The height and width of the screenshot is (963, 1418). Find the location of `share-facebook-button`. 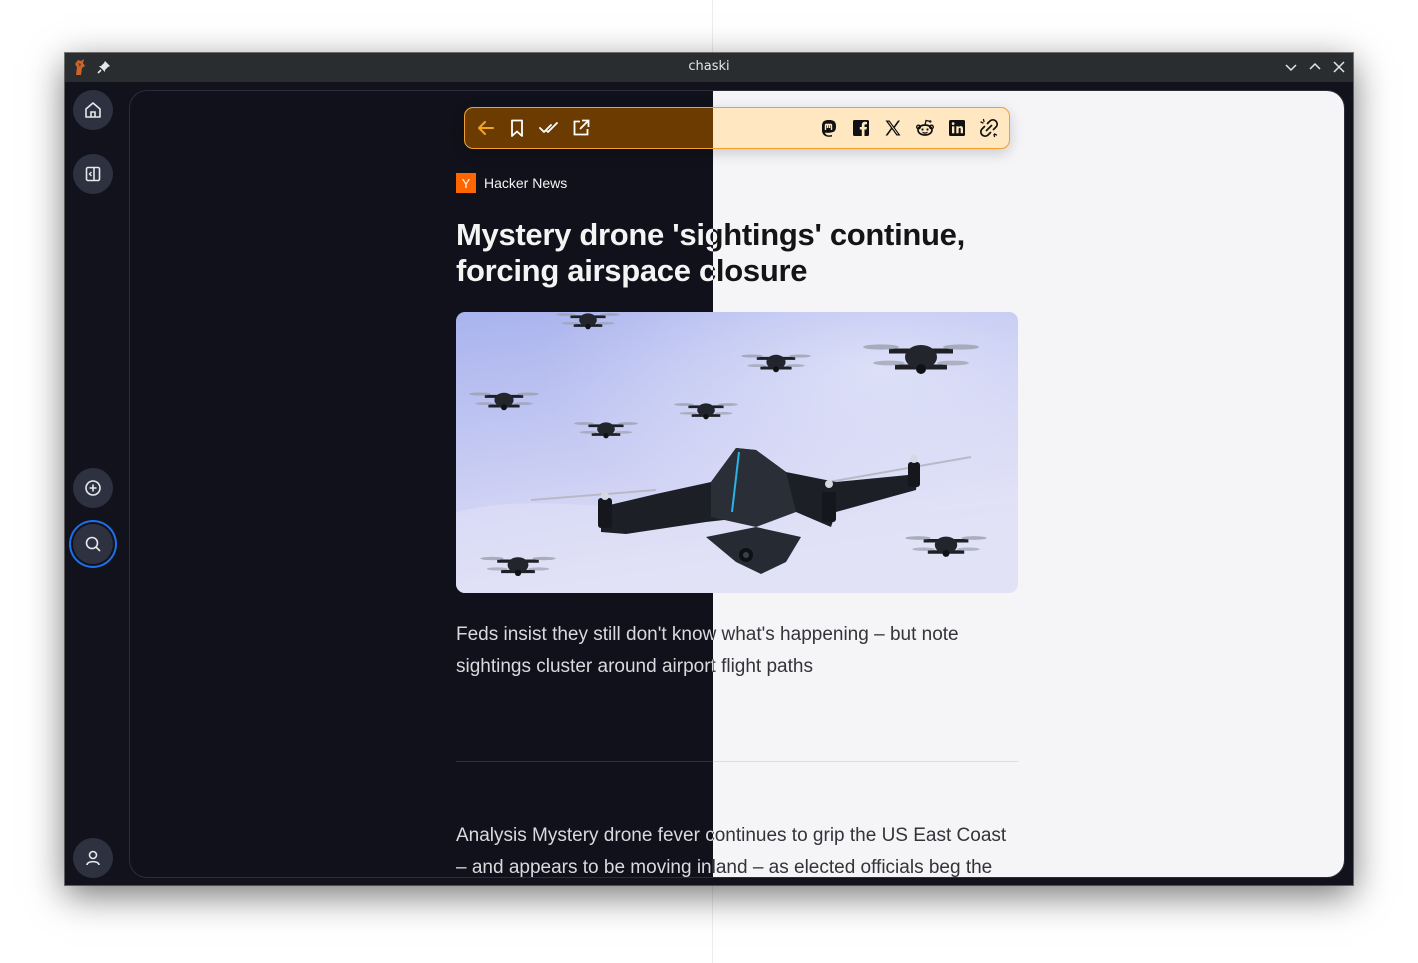

share-facebook-button is located at coordinates (861, 128).